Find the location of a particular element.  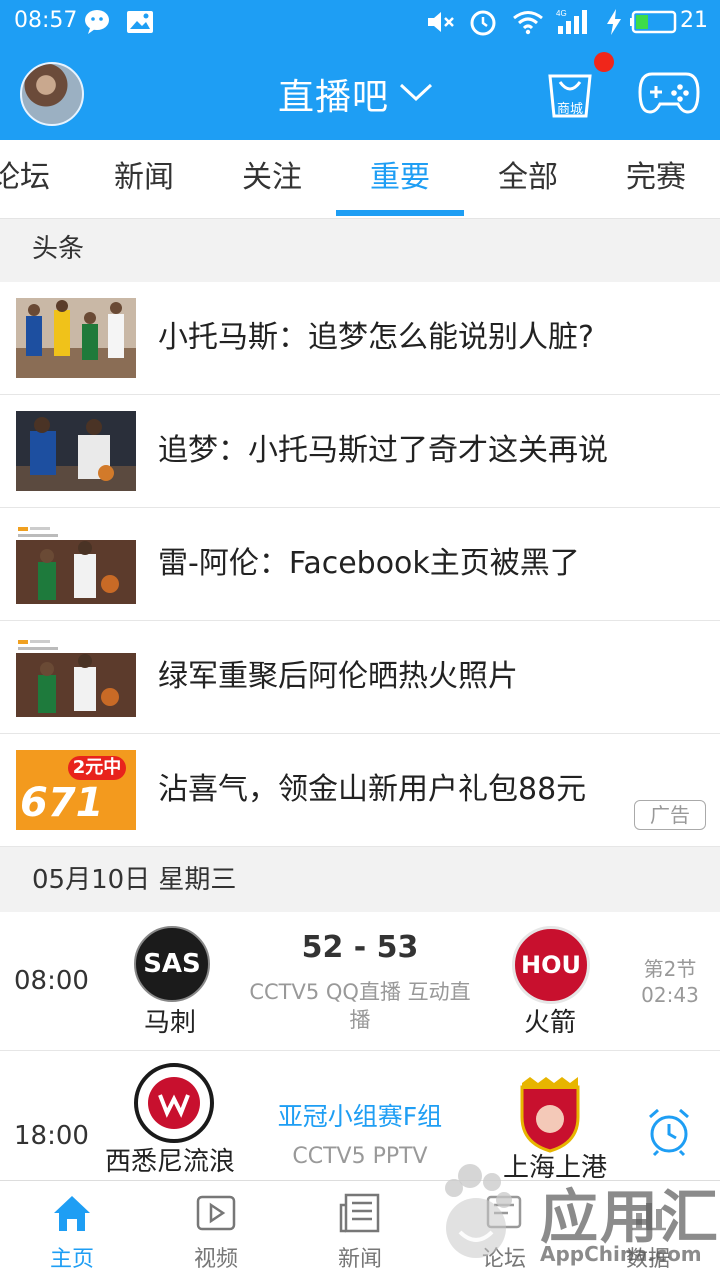

shop-button: 商城 is located at coordinates (570, 93).